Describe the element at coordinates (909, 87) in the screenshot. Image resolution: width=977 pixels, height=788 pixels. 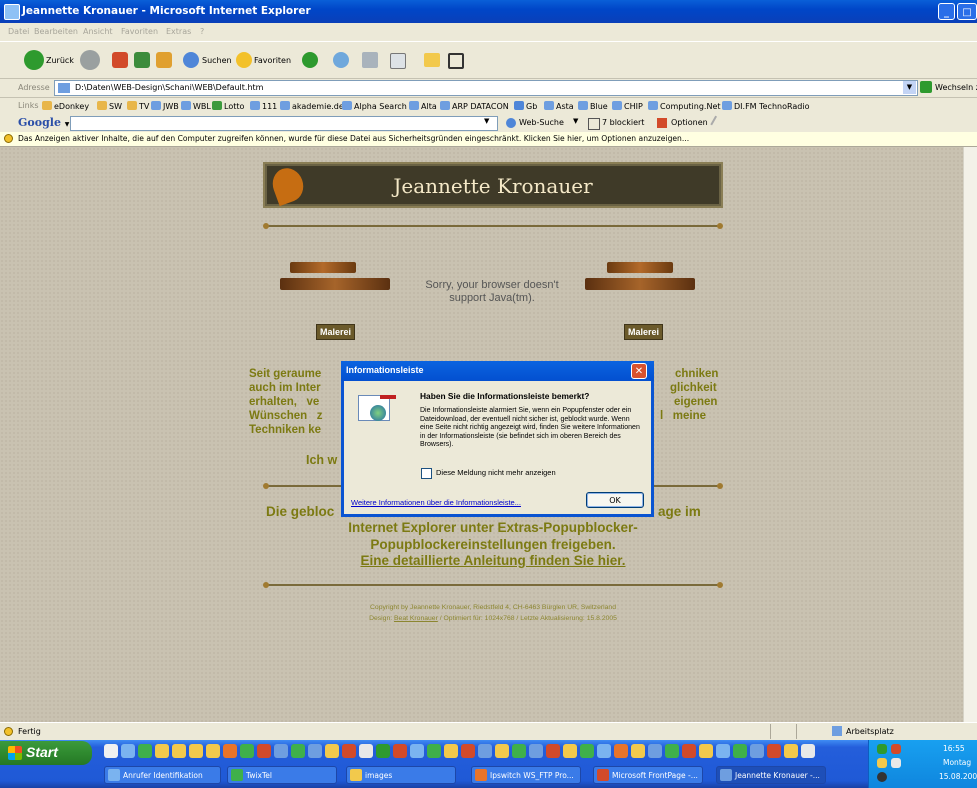
I see `address-dropdown-icon: ▼` at that location.